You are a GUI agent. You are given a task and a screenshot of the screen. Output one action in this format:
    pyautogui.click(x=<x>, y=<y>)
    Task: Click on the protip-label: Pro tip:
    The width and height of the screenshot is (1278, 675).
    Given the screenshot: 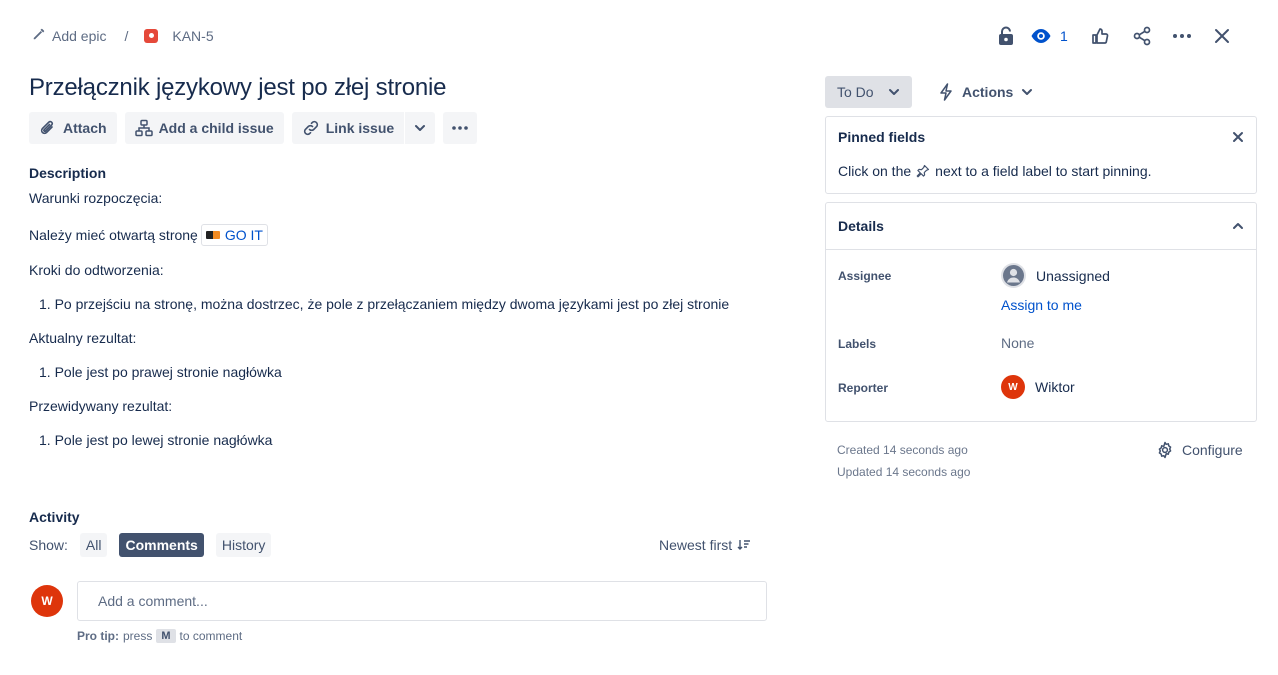 What is the action you would take?
    pyautogui.click(x=98, y=636)
    